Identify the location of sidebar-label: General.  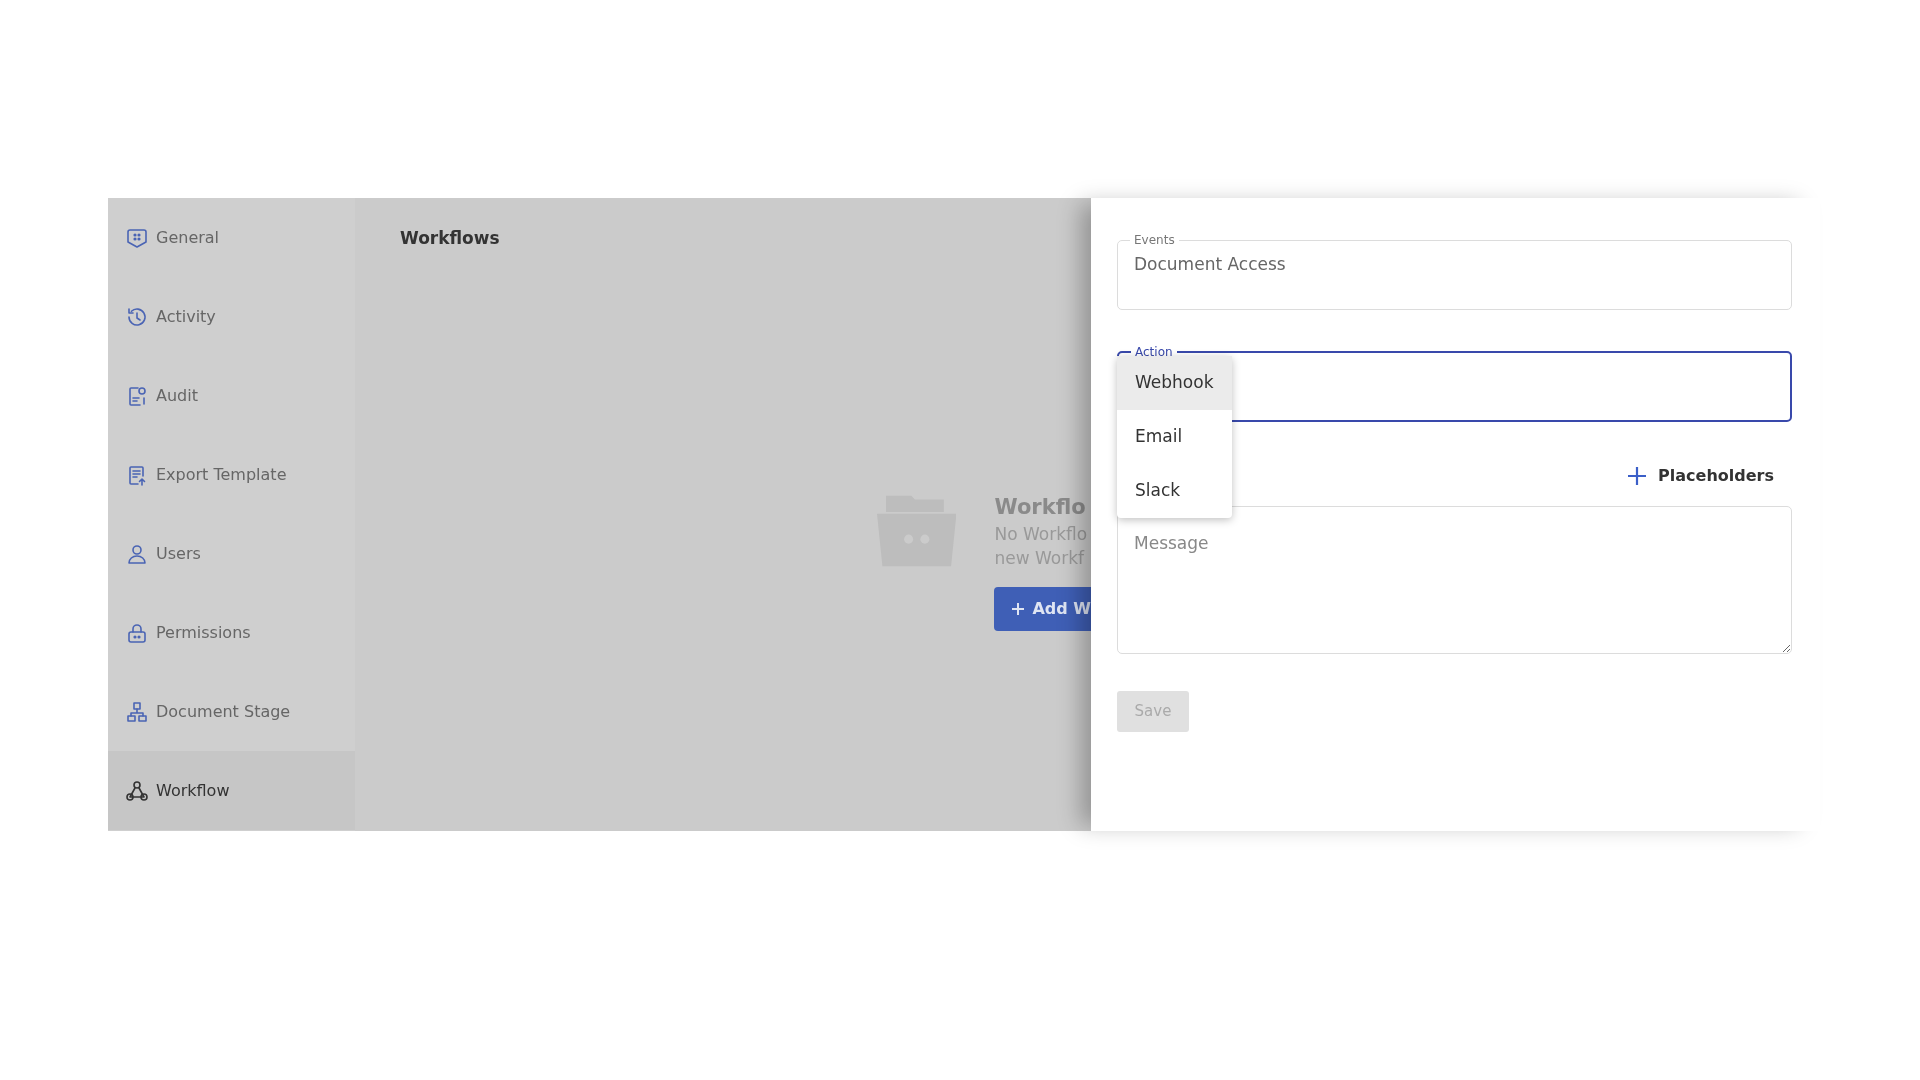
(188, 237).